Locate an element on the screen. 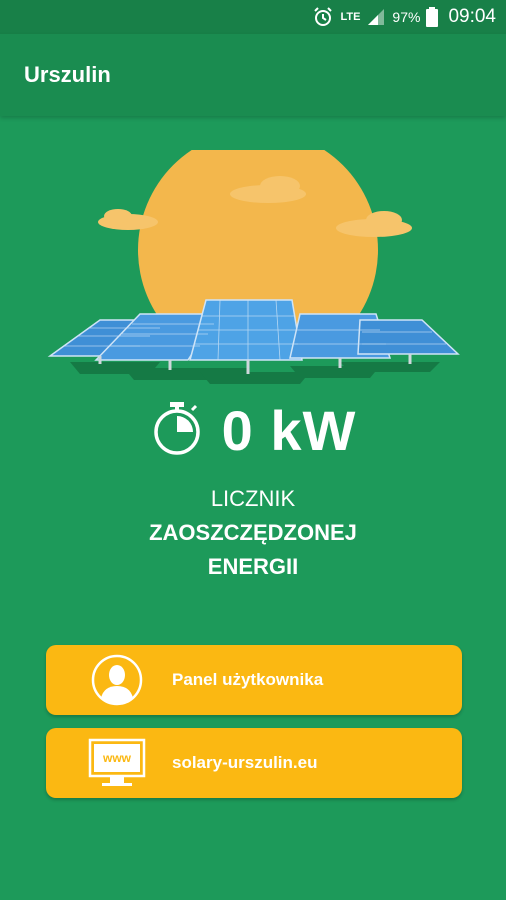 The image size is (506, 900). battery-icon is located at coordinates (432, 17).